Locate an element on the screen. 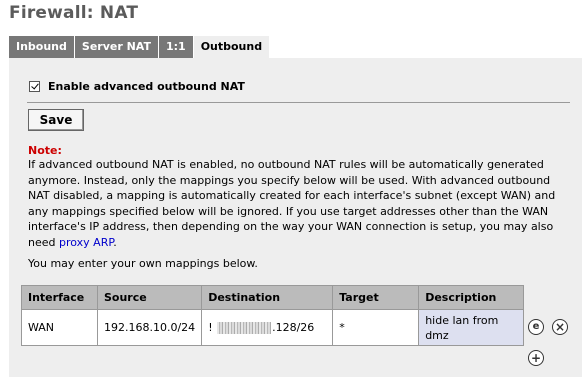 The height and width of the screenshot is (377, 587). divider is located at coordinates (298, 102).